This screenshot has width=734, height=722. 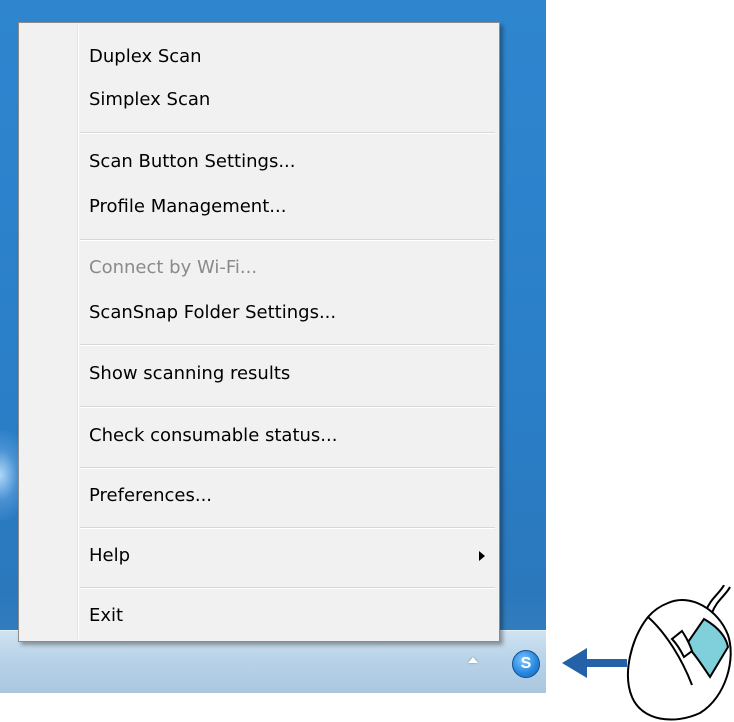 I want to click on menu-item-help-label: Help, so click(x=110, y=555).